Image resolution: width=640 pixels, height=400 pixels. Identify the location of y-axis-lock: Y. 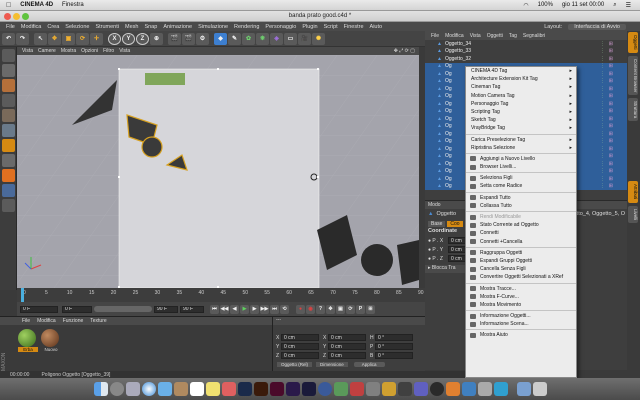
(128, 38).